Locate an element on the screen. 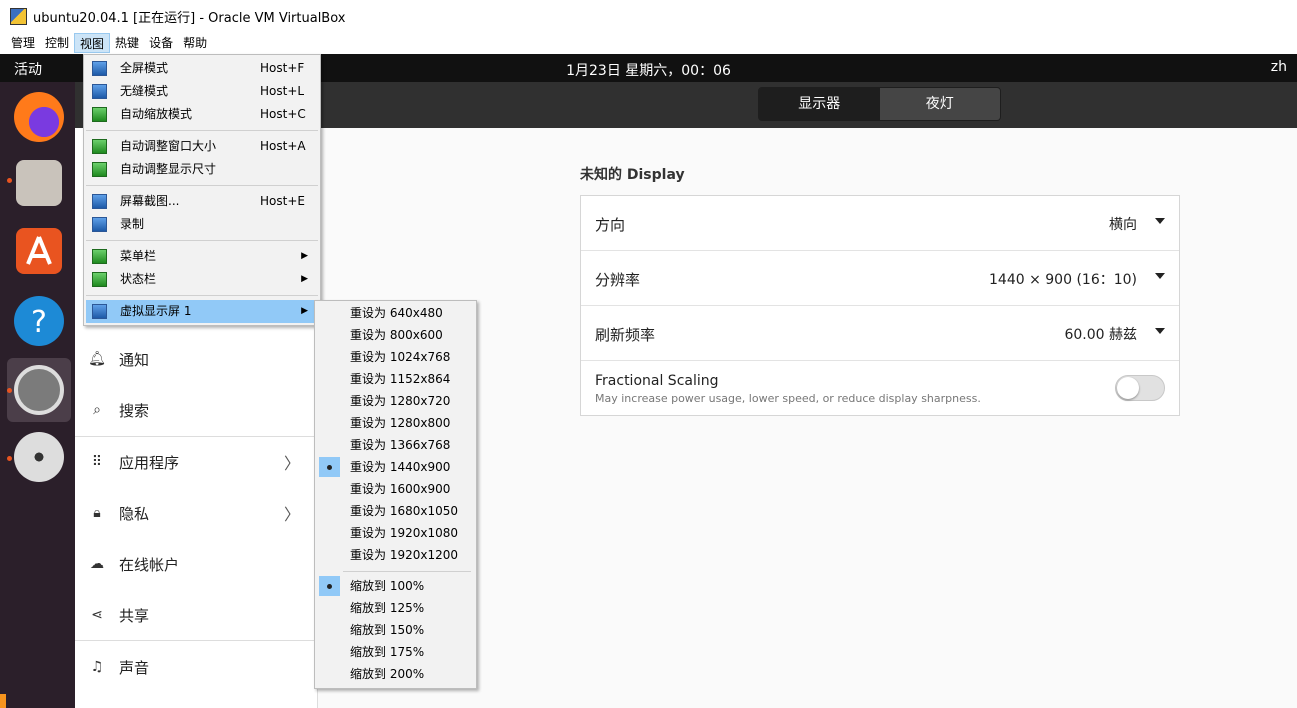 The height and width of the screenshot is (708, 1297). orientation-label: 方向 is located at coordinates (610, 225).